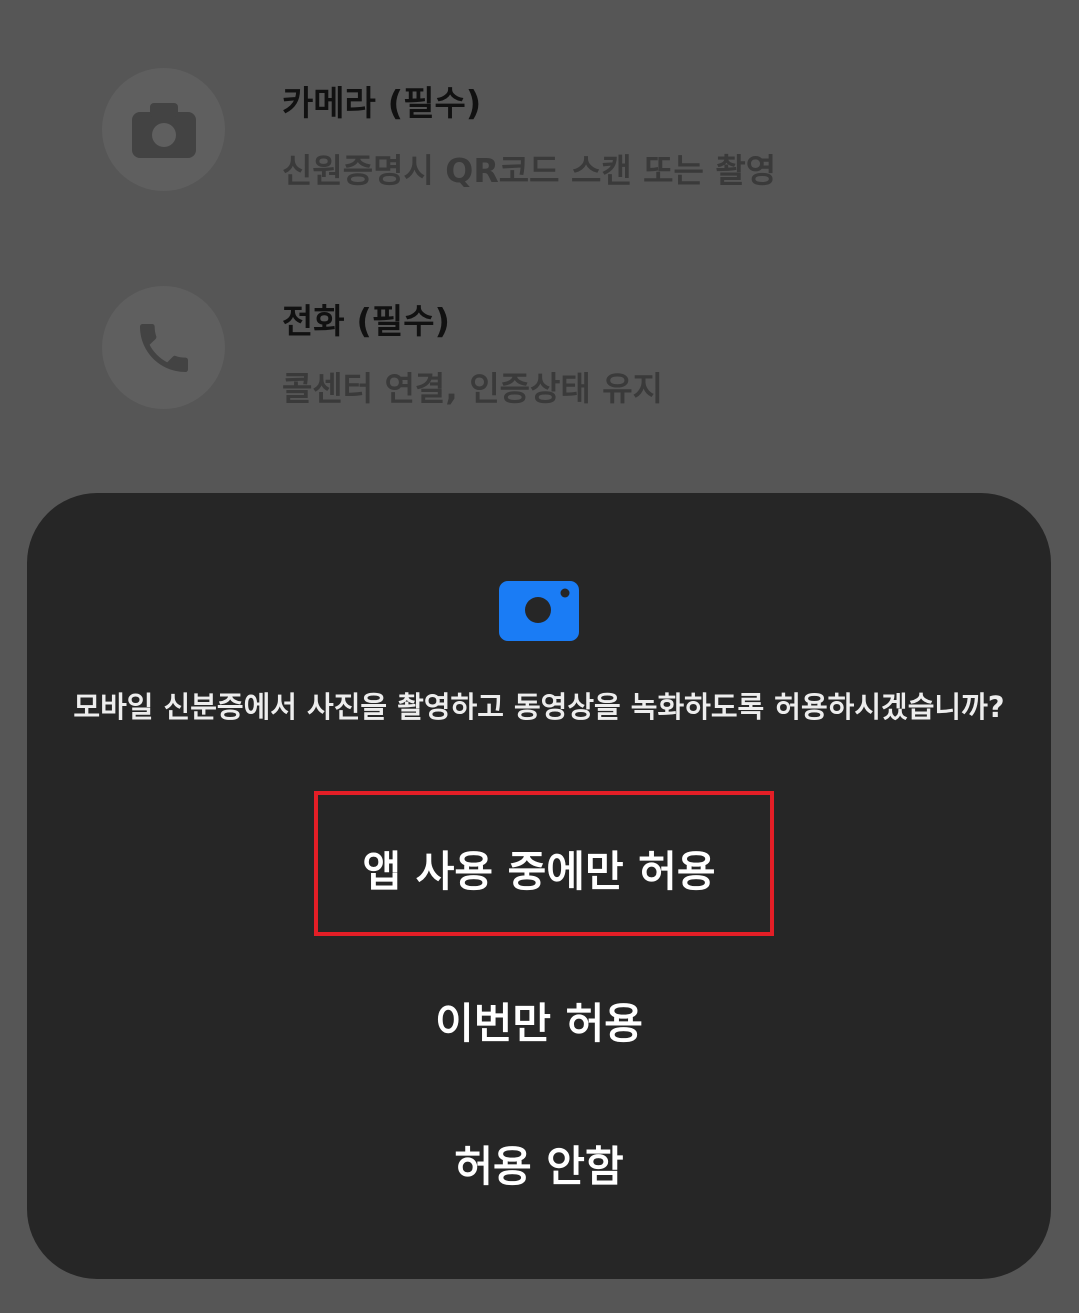  I want to click on dialog-message: 모바일 신분증에서 사진을 촬영하고 동영상을 녹화하도록 허용하시겠습니까?, so click(539, 707).